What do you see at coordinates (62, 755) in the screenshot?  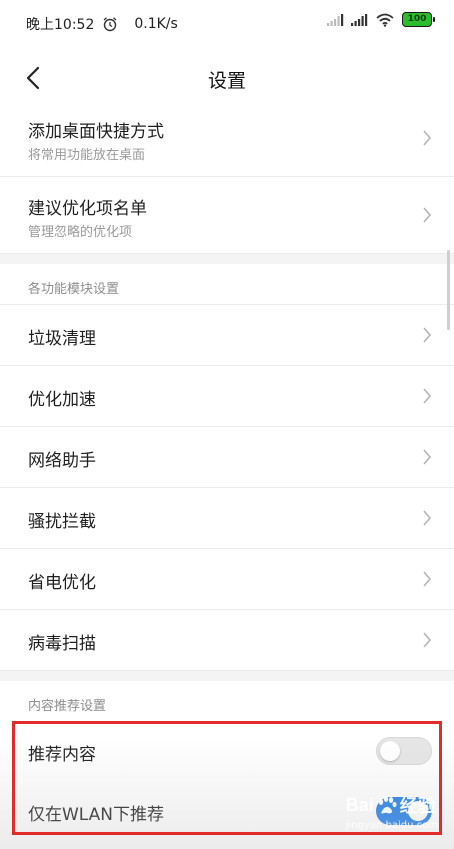 I see `toggle-label: 推荐内容` at bounding box center [62, 755].